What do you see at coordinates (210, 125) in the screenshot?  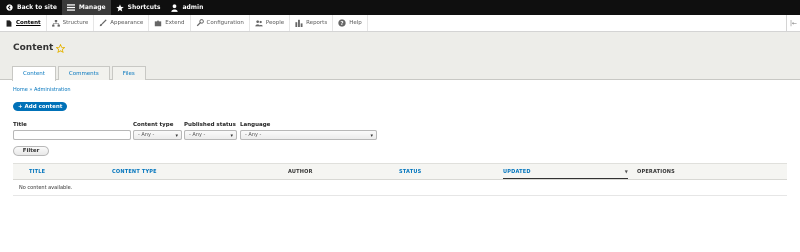 I see `published-status-filter-label: Published status` at bounding box center [210, 125].